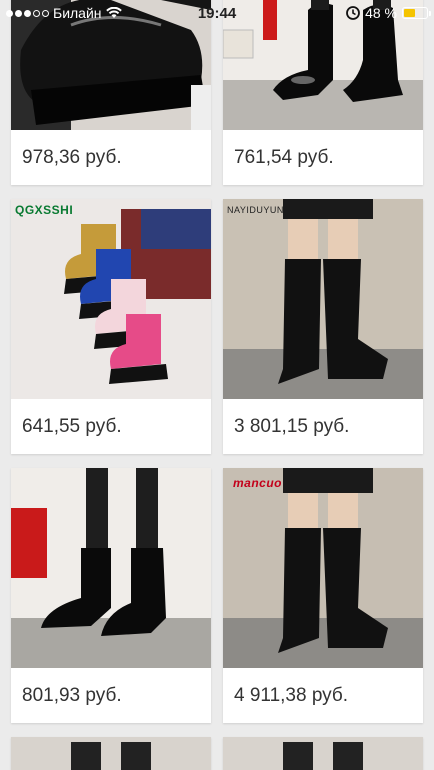 Image resolution: width=434 pixels, height=770 pixels. Describe the element at coordinates (416, 13) in the screenshot. I see `battery-icon` at that location.